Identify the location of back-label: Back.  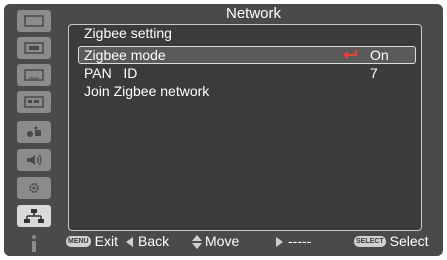
(154, 241).